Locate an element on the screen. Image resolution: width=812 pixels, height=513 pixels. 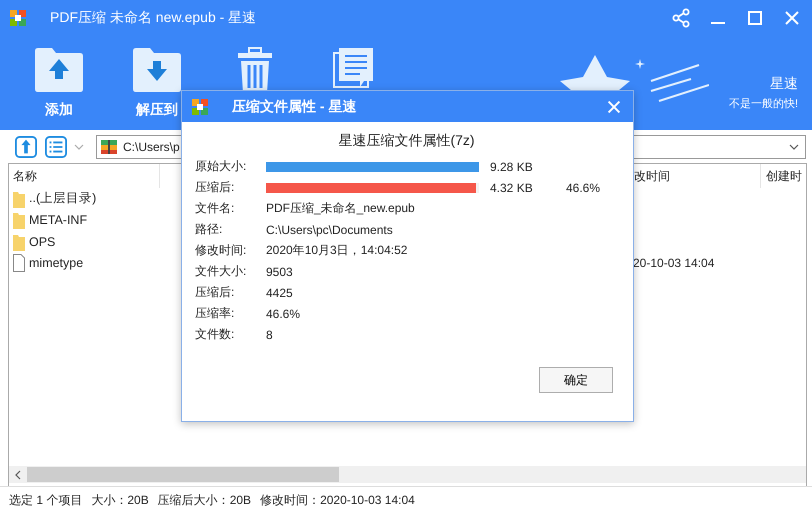
modified-time: 20-10-03 14:04 is located at coordinates (674, 263).